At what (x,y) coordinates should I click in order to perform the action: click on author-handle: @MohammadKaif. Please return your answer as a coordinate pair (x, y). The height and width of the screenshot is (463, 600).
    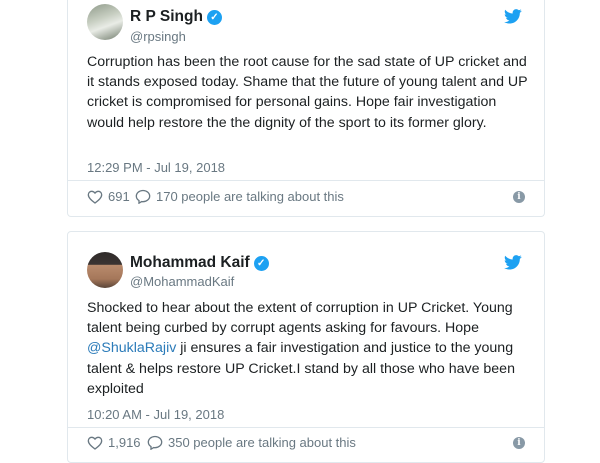
    Looking at the image, I should click on (182, 281).